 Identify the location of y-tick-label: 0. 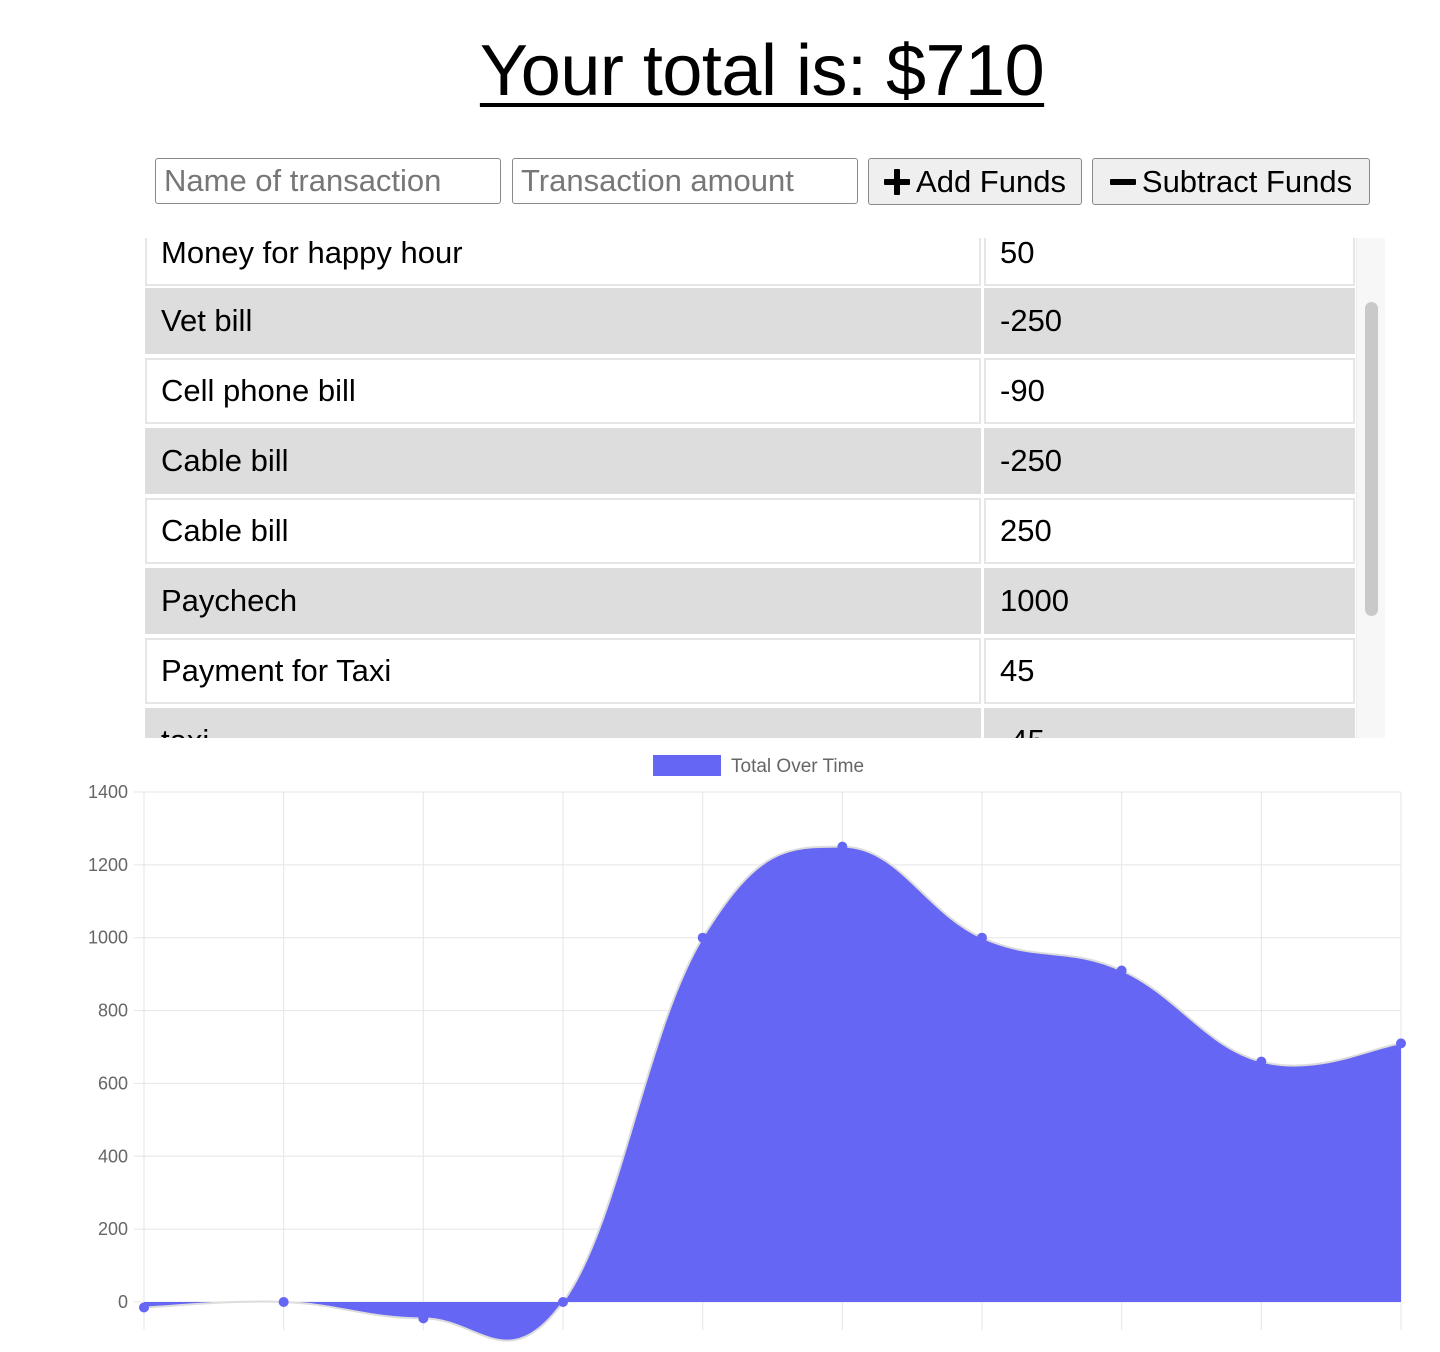
(123, 1302).